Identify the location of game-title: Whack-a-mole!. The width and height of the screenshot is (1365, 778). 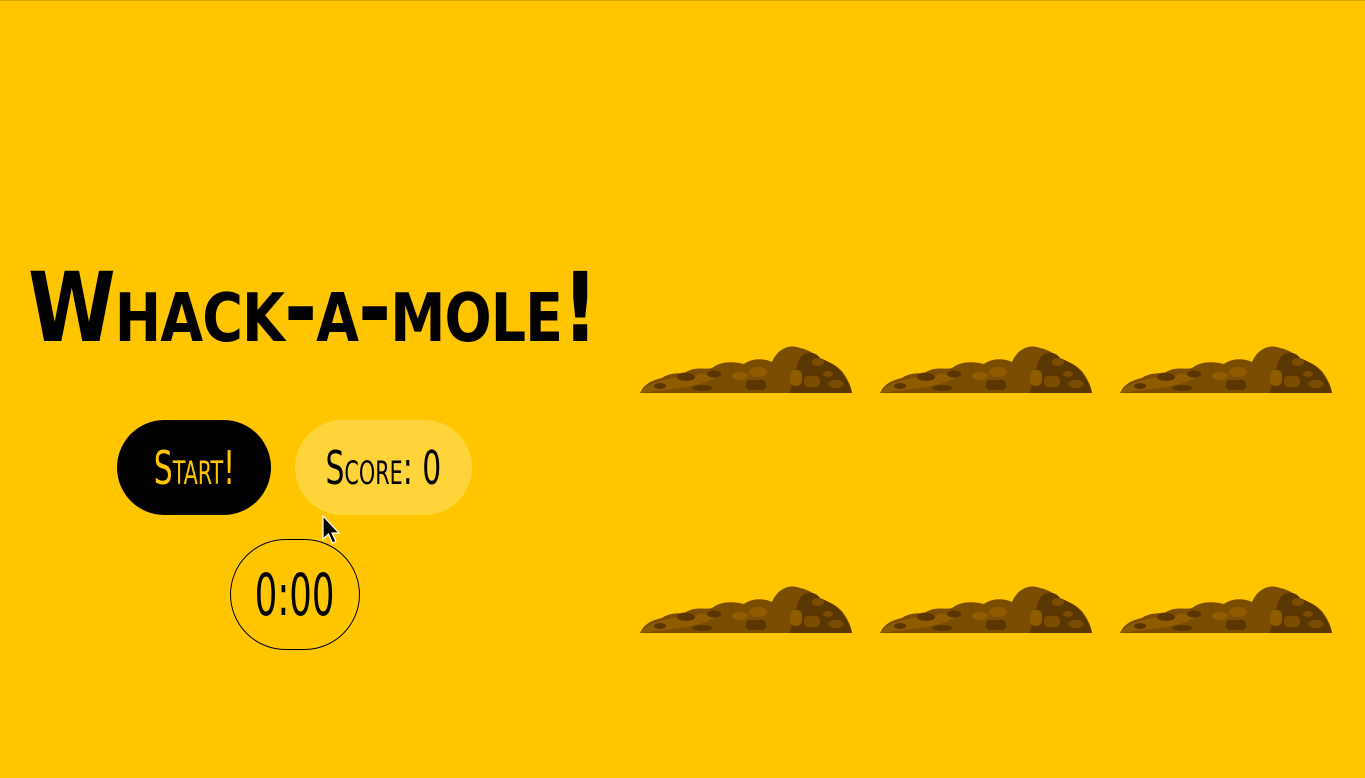
(313, 308).